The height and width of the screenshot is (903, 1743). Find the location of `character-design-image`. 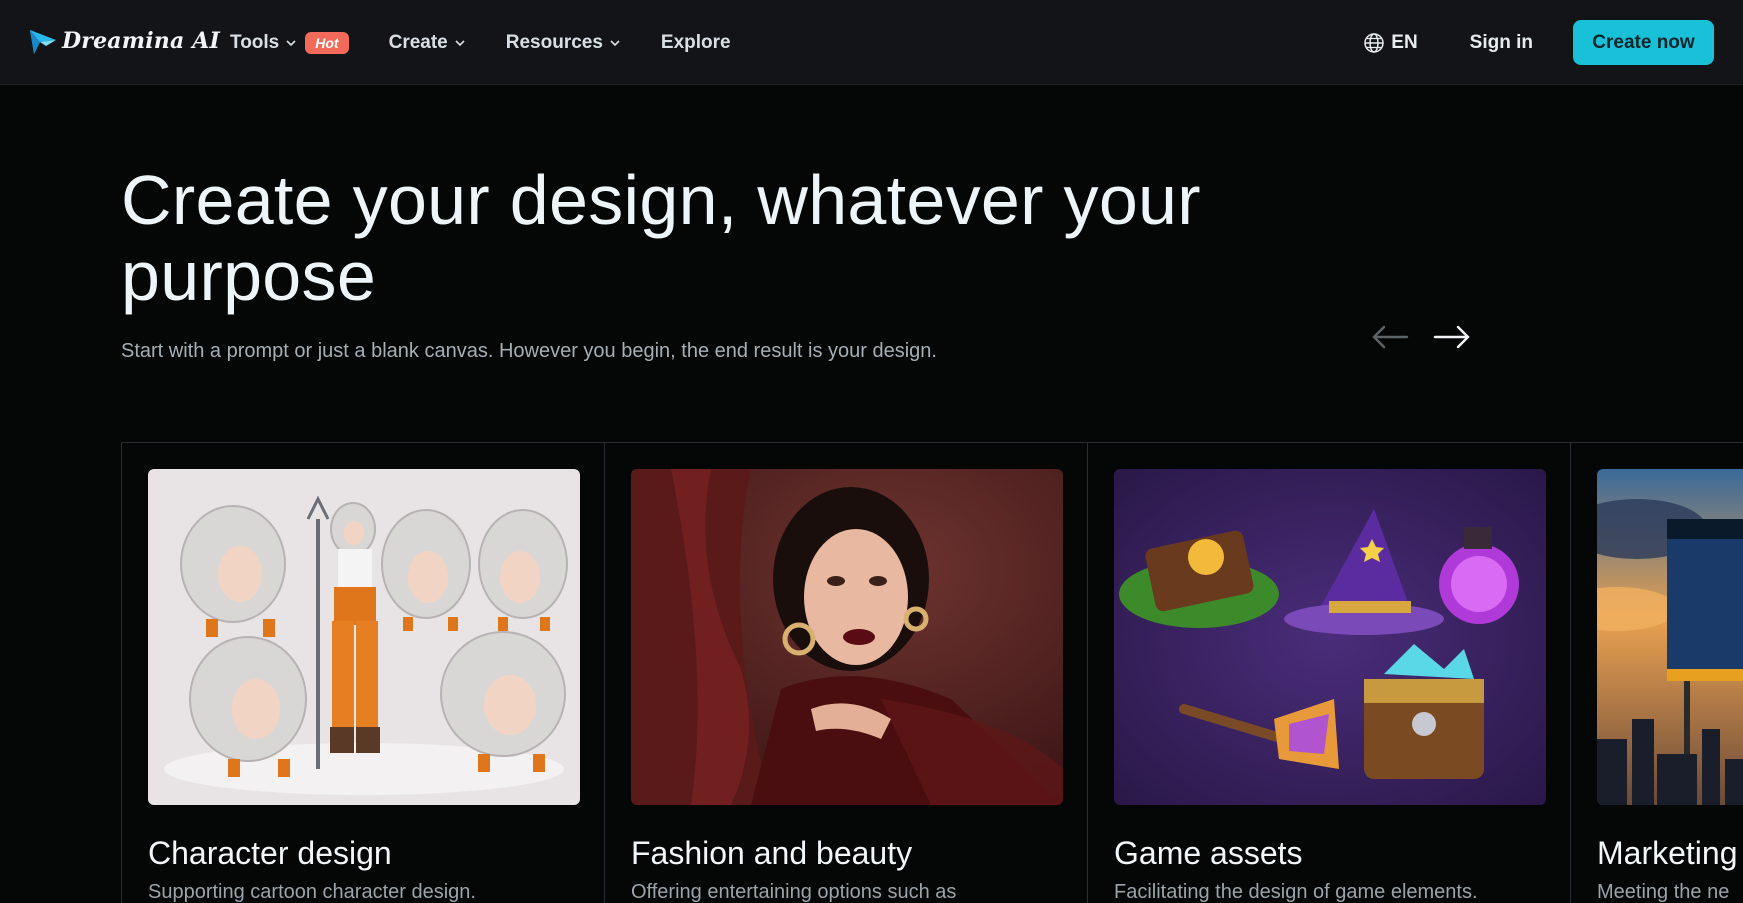

character-design-image is located at coordinates (364, 637).